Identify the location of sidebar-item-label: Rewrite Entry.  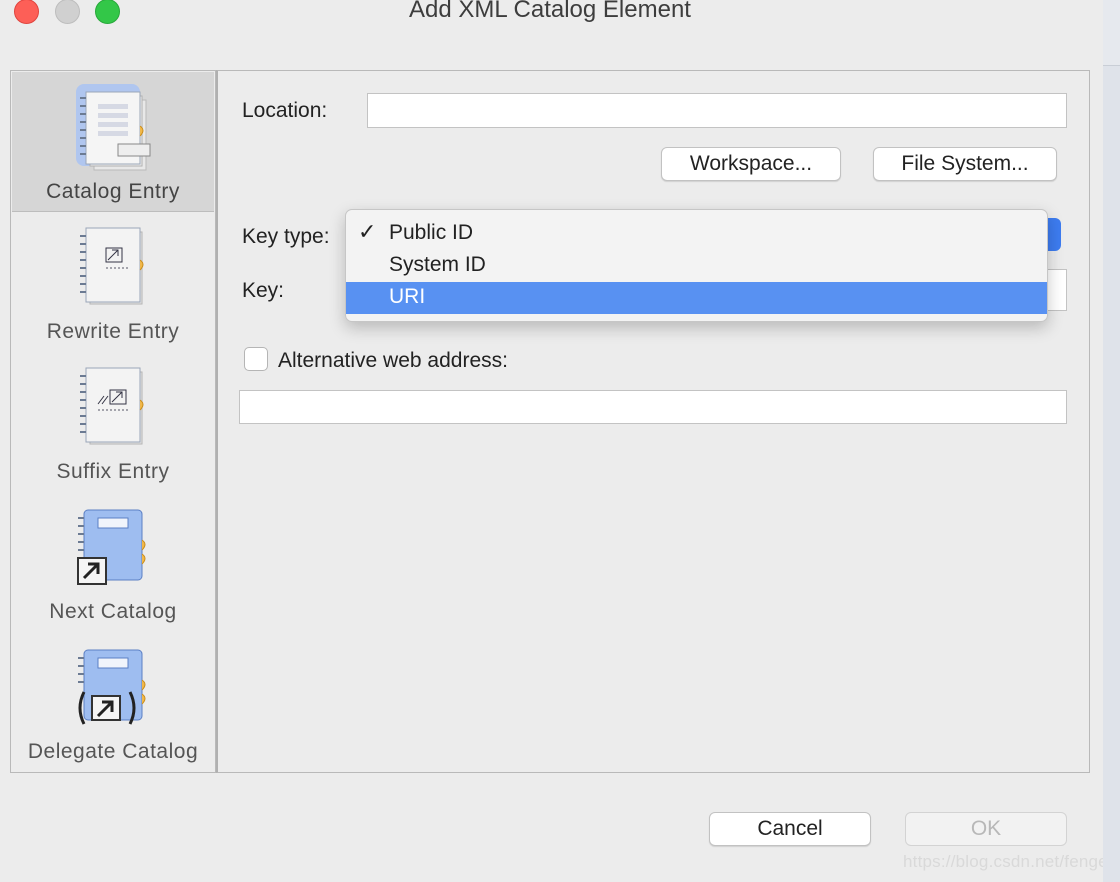
(113, 331).